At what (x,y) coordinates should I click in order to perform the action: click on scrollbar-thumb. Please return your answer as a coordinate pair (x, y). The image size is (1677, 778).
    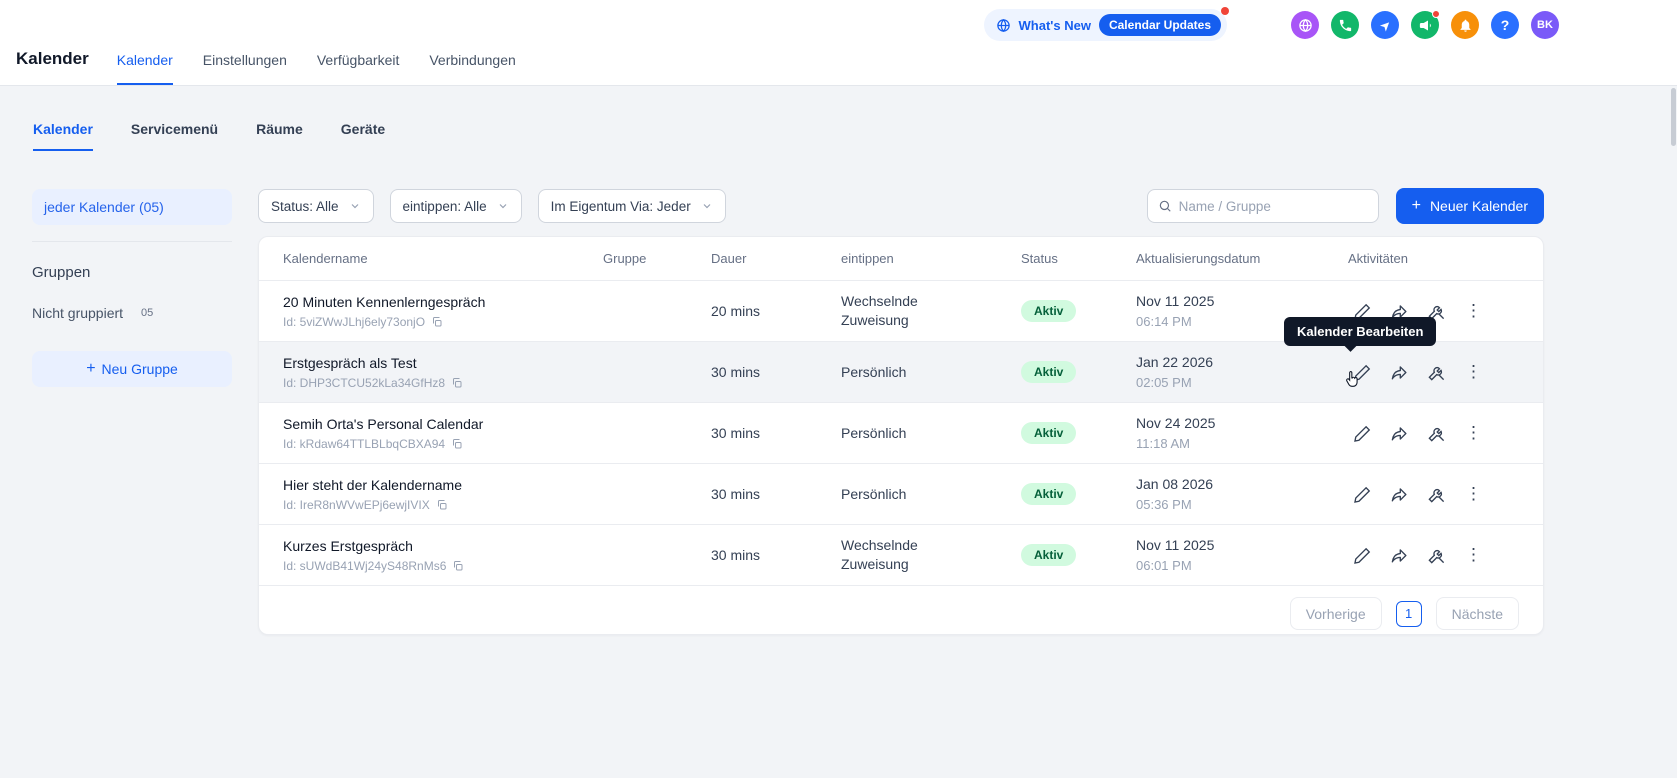
    Looking at the image, I should click on (1673, 117).